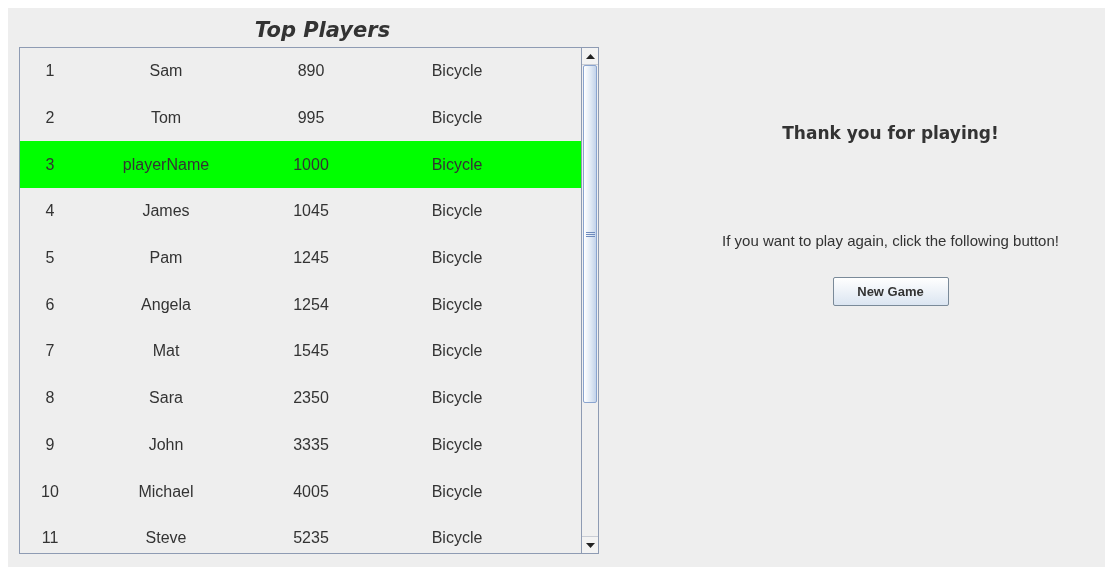 This screenshot has height=567, width=1105. I want to click on table-row: 2 Tom 995 Bicycle, so click(300, 118).